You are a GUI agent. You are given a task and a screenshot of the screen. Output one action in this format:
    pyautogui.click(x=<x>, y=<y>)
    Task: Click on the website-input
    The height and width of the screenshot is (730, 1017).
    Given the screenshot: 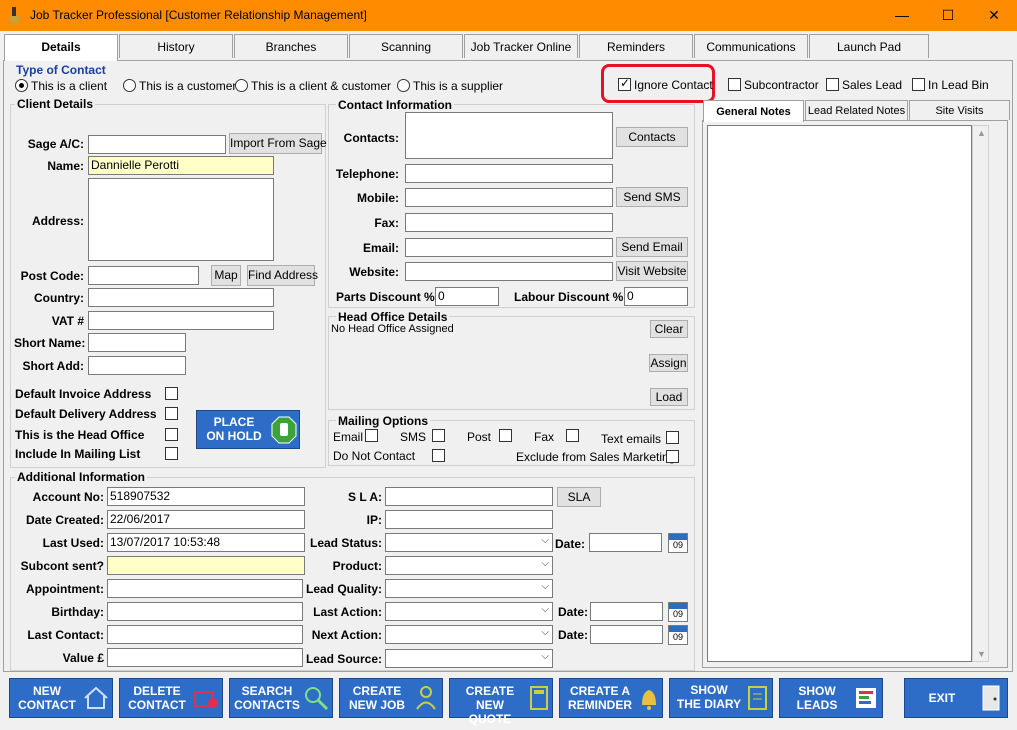 What is the action you would take?
    pyautogui.click(x=509, y=271)
    